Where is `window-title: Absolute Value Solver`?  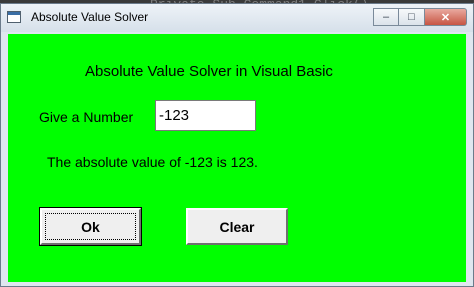
window-title: Absolute Value Solver is located at coordinates (90, 17).